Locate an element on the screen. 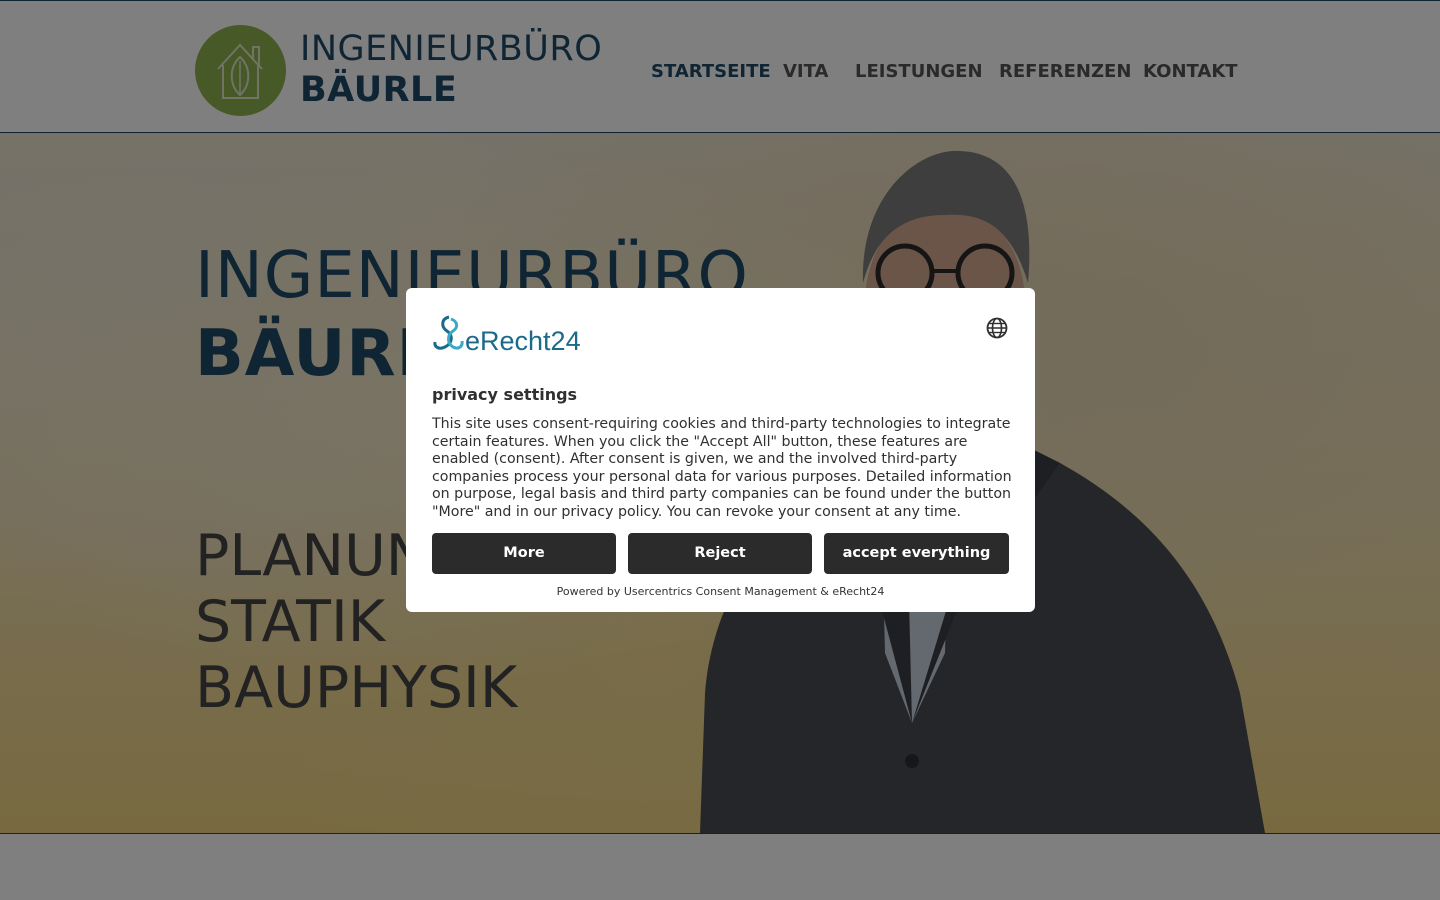  erecht24-icon: eRecht24 is located at coordinates (507, 335).